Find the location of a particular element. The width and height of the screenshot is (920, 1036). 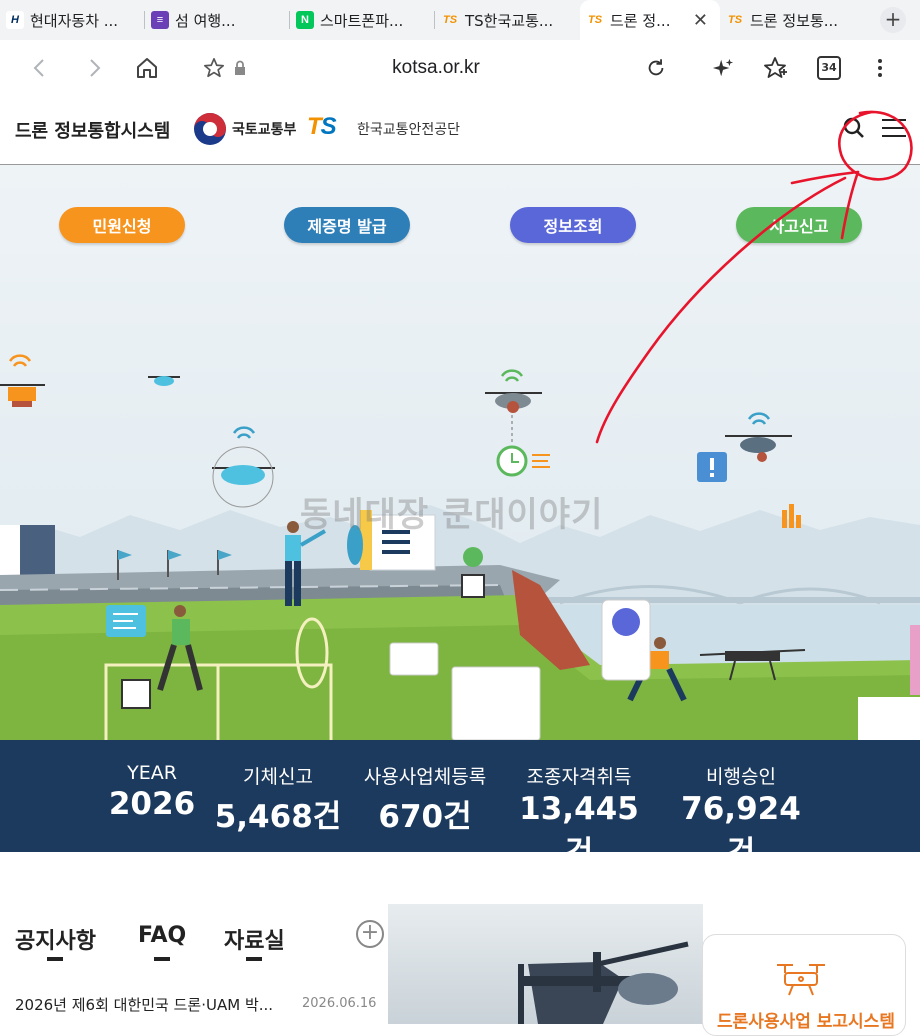

stat-label: YEAR is located at coordinates (152, 773).